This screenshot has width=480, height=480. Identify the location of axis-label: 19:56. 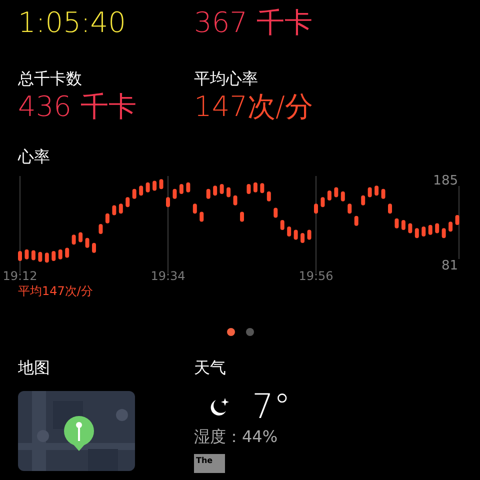
(316, 276).